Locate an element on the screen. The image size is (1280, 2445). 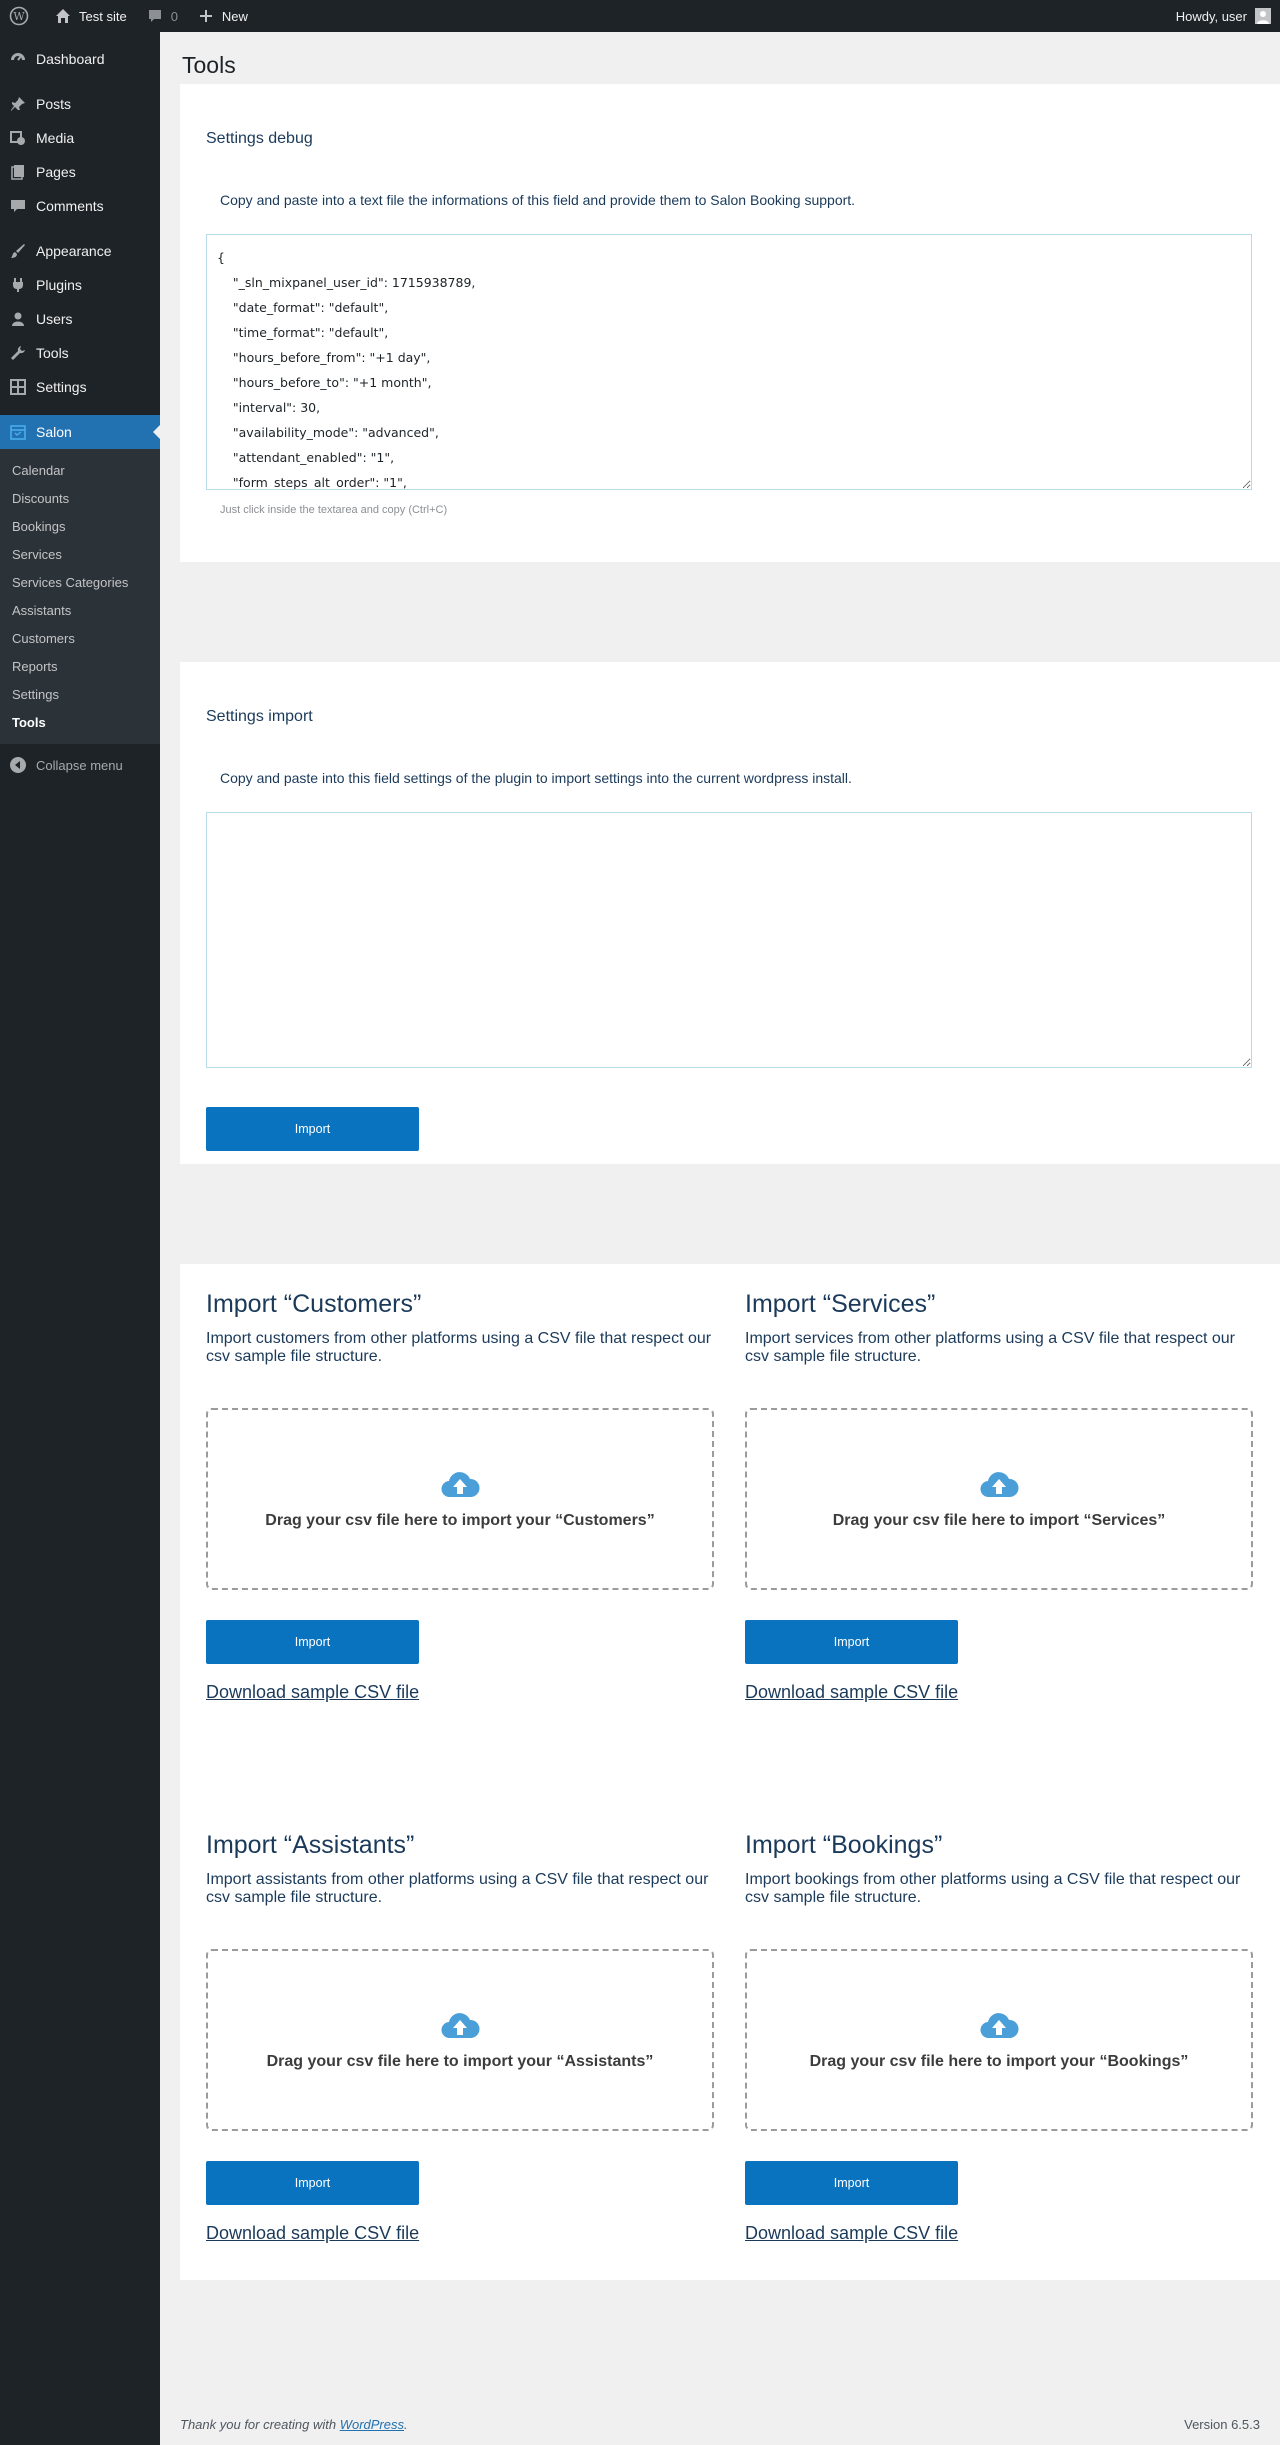
pin-icon is located at coordinates (18, 104).